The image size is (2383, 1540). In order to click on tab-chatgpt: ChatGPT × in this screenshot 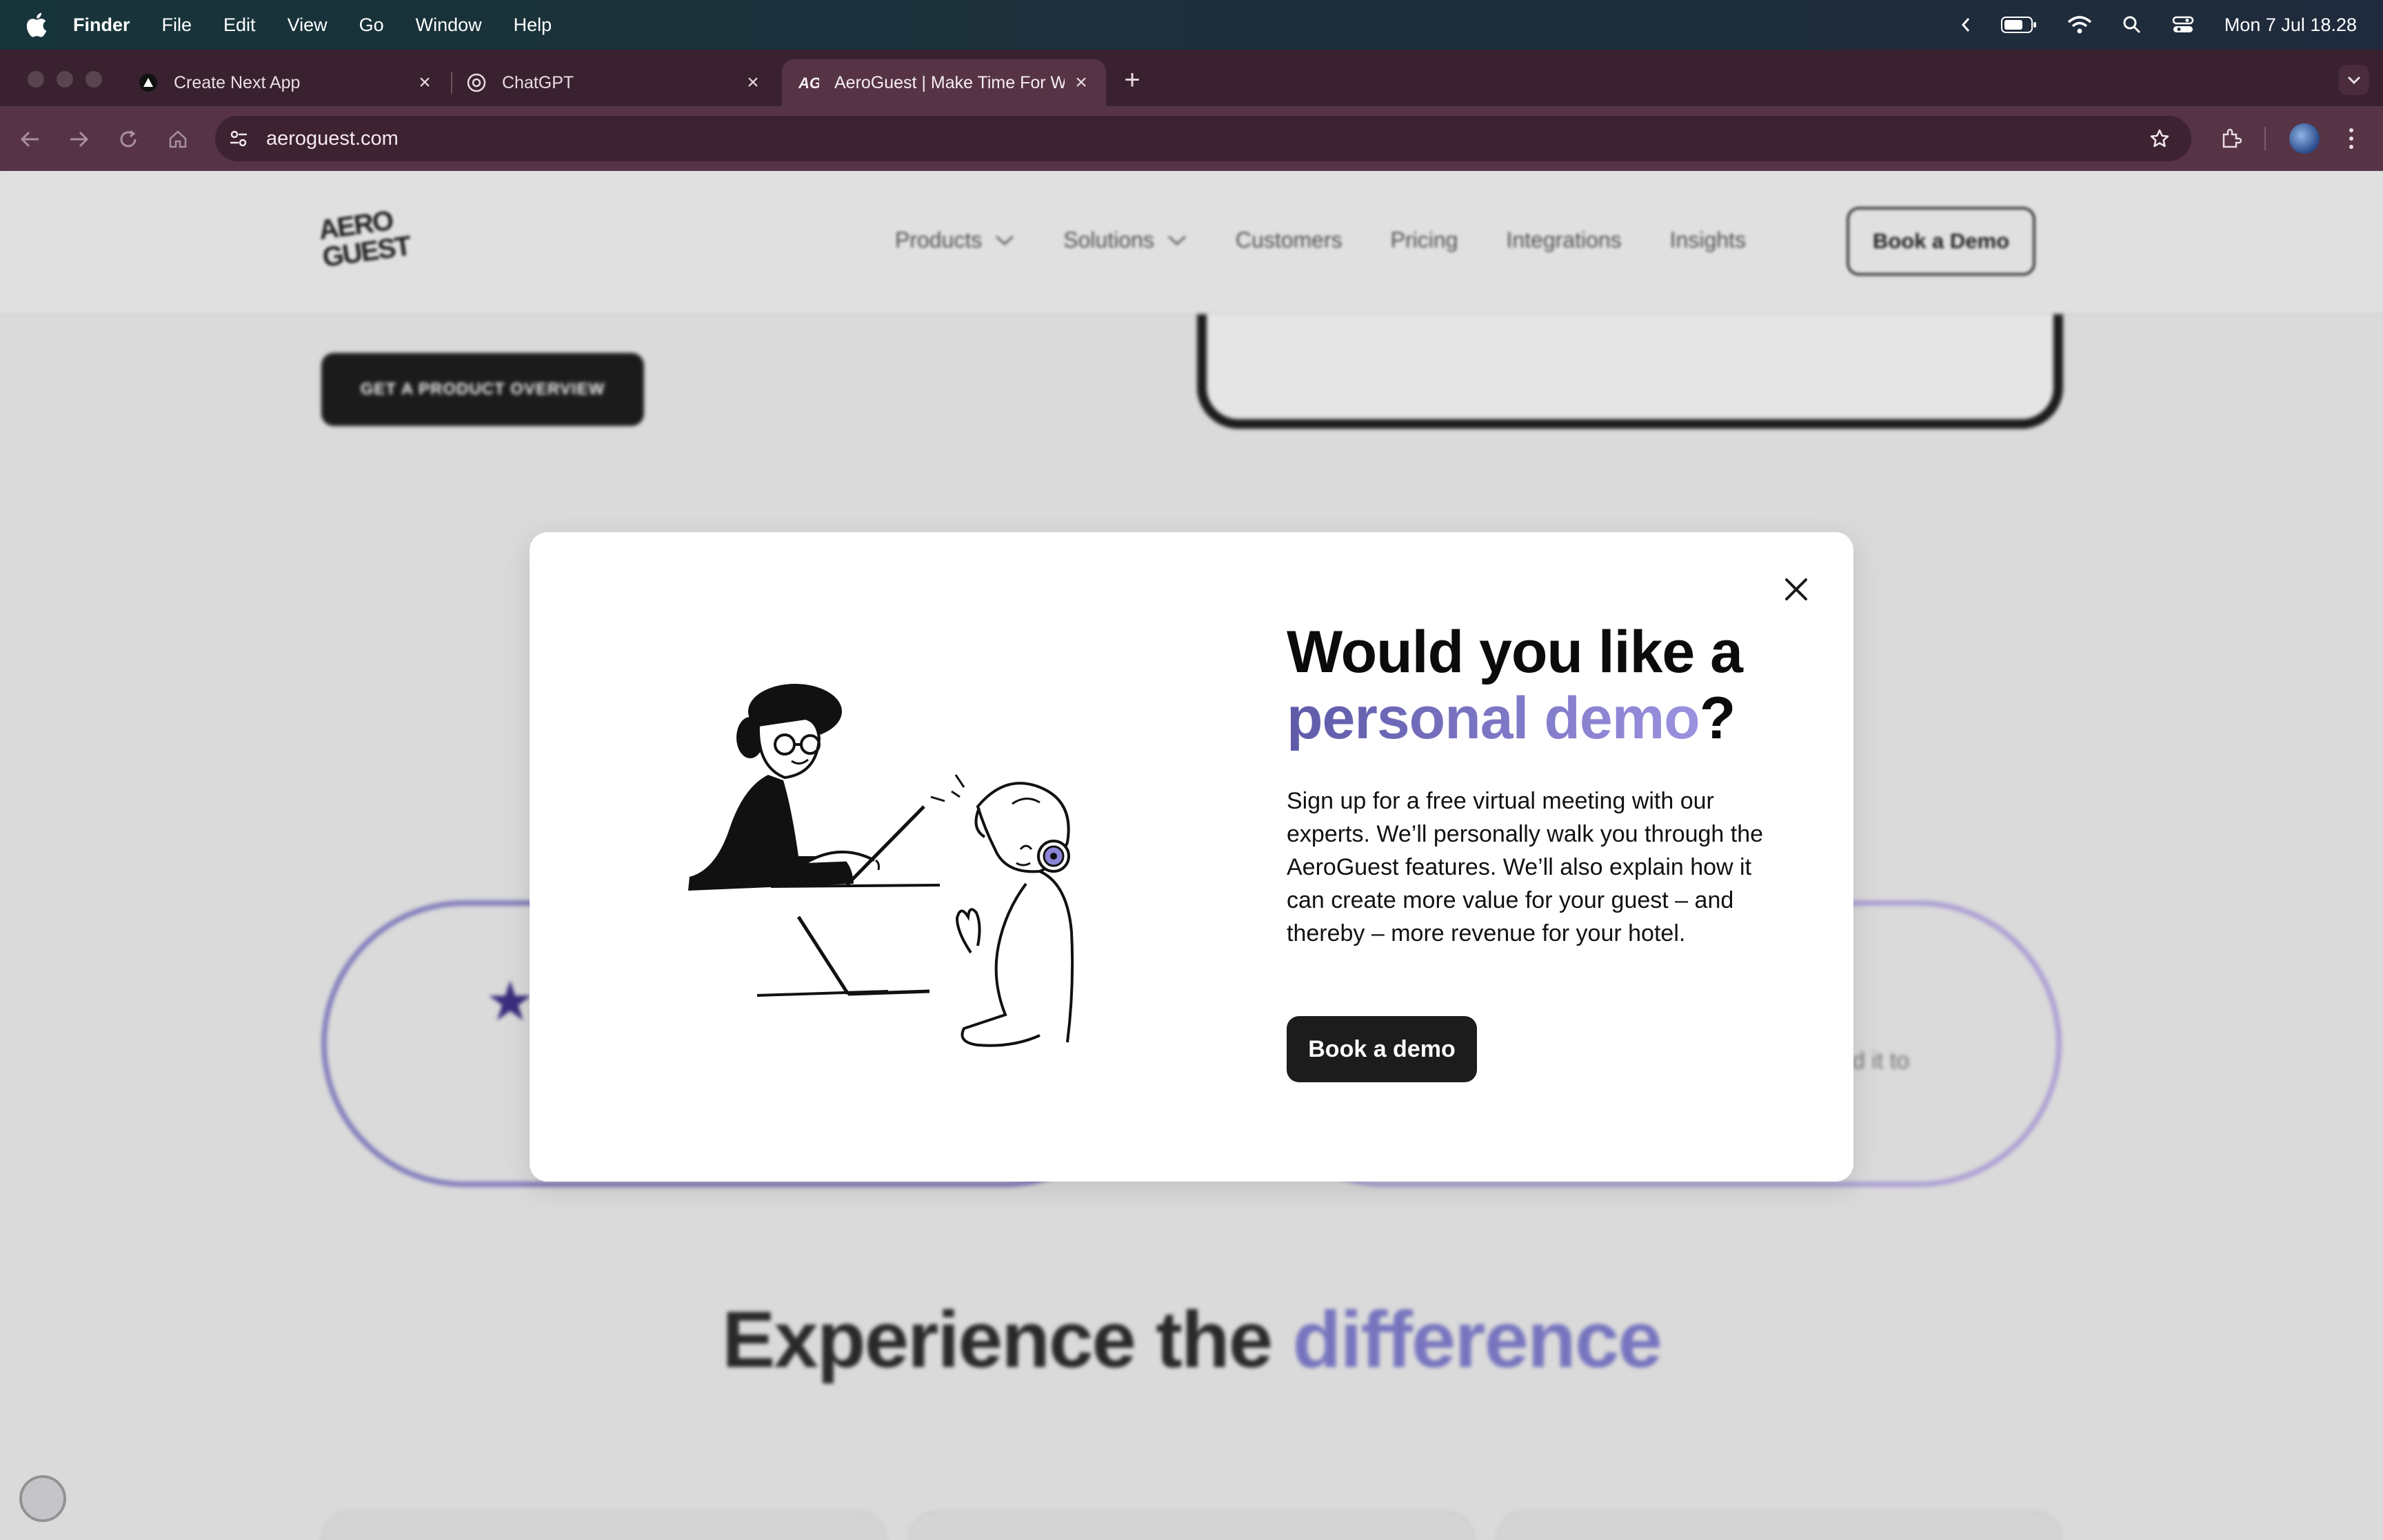, I will do `click(614, 83)`.